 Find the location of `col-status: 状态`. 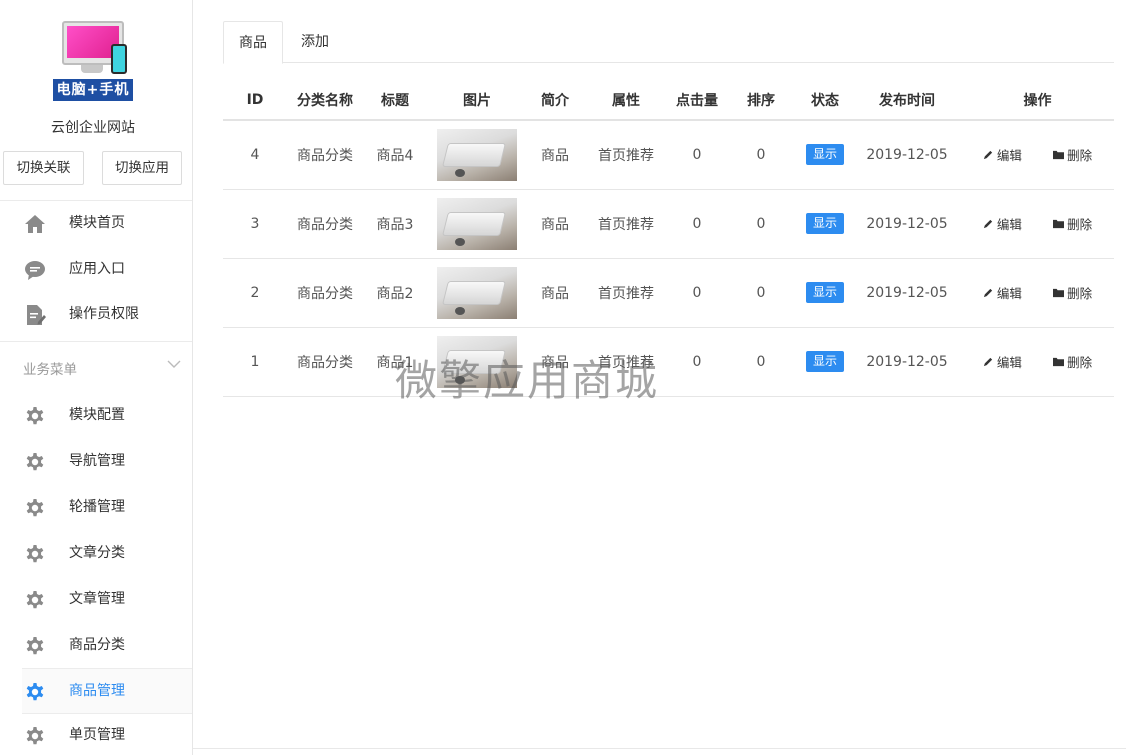

col-status: 状态 is located at coordinates (825, 101).